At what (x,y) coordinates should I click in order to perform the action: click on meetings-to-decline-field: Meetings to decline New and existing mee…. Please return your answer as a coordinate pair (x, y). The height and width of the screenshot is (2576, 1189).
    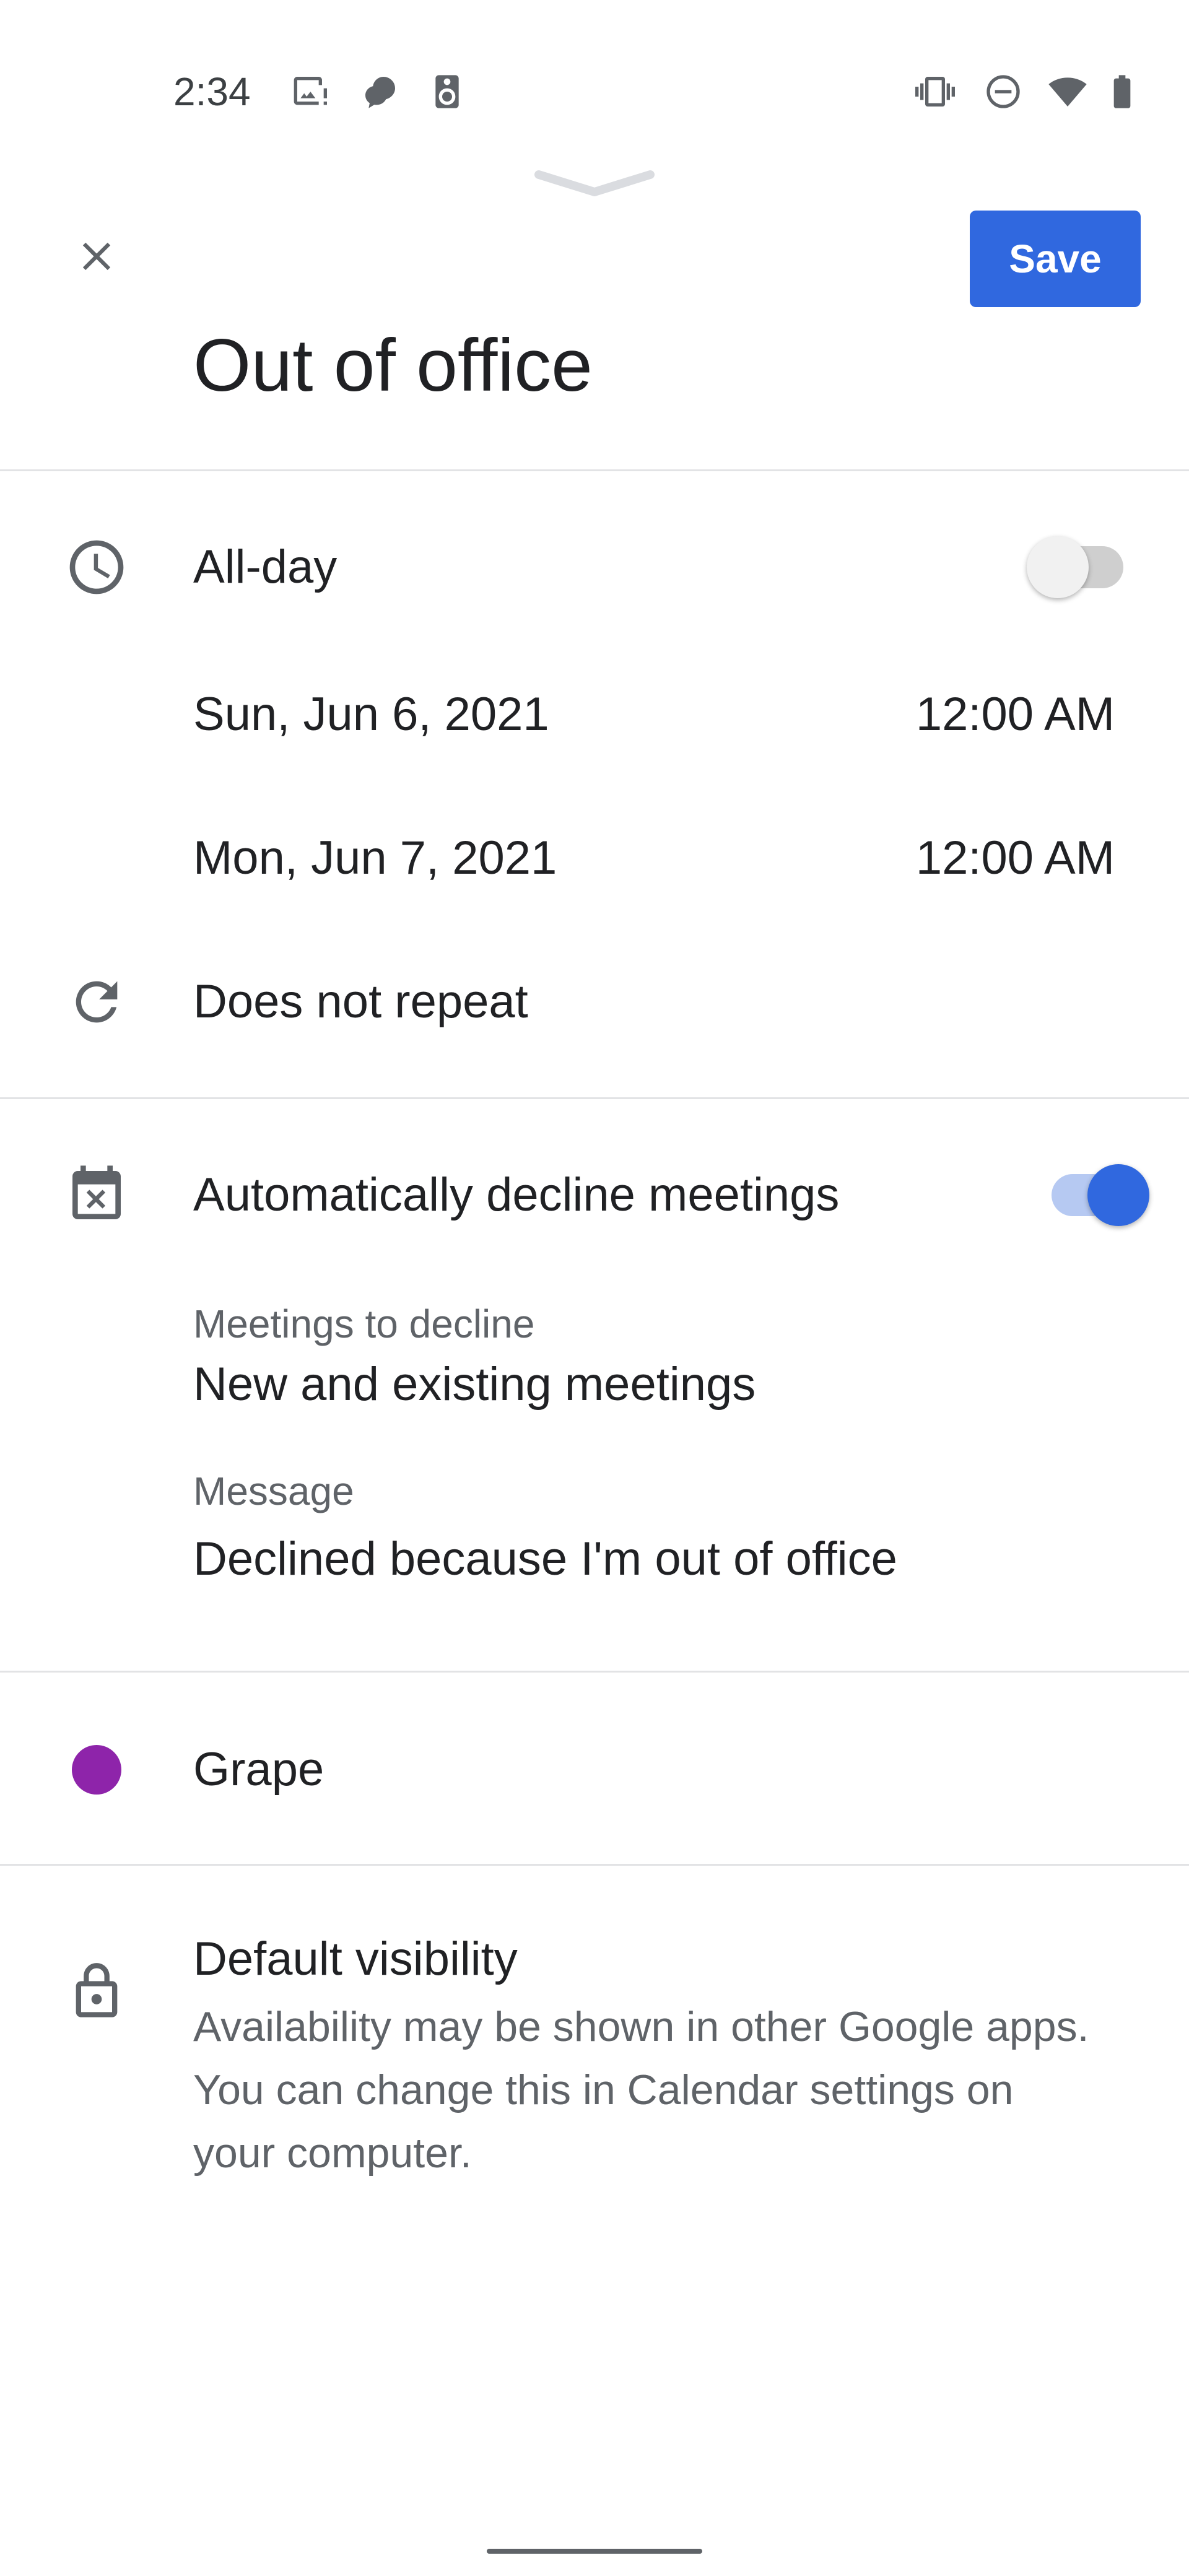
    Looking at the image, I should click on (626, 1356).